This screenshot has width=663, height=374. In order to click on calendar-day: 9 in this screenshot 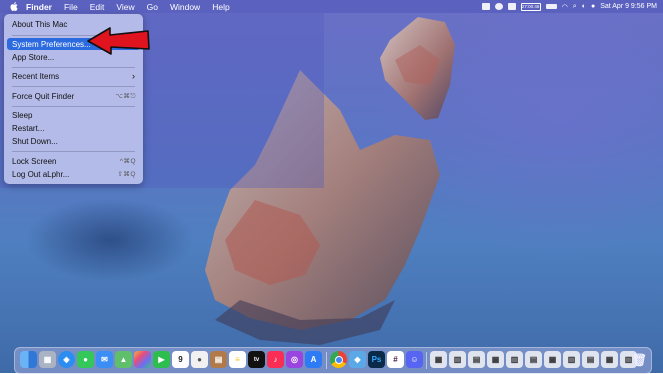, I will do `click(180, 359)`.